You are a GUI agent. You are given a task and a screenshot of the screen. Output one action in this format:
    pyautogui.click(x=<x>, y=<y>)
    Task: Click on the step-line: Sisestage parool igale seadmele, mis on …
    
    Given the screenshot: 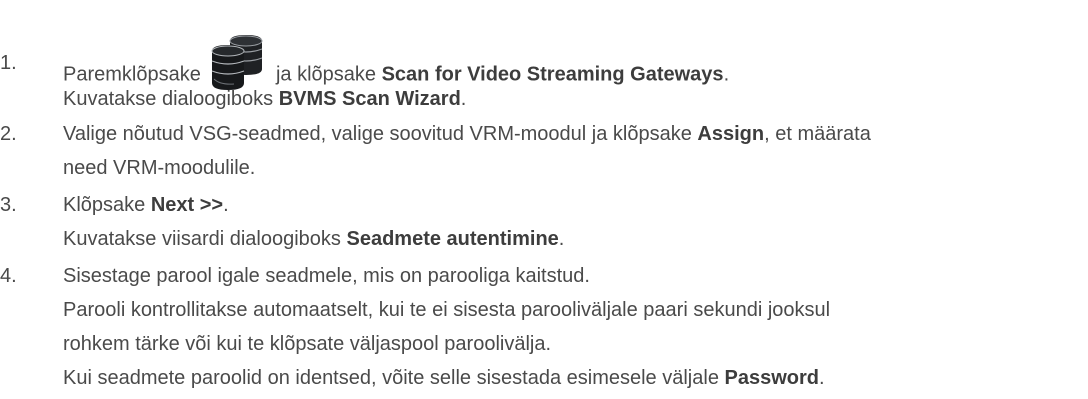 What is the action you would take?
    pyautogui.click(x=326, y=276)
    